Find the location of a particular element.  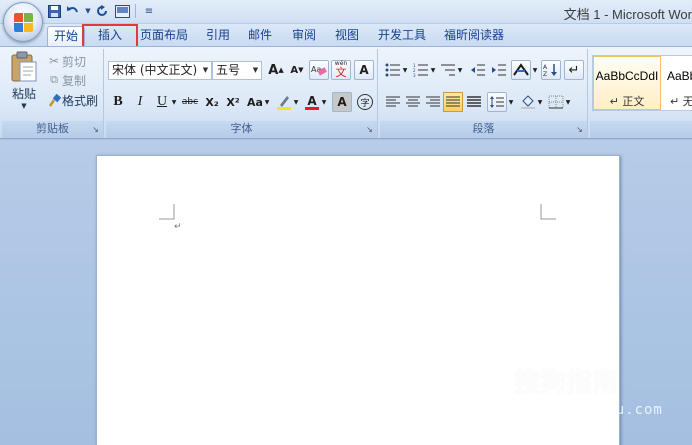

shading-button is located at coordinates (528, 102).